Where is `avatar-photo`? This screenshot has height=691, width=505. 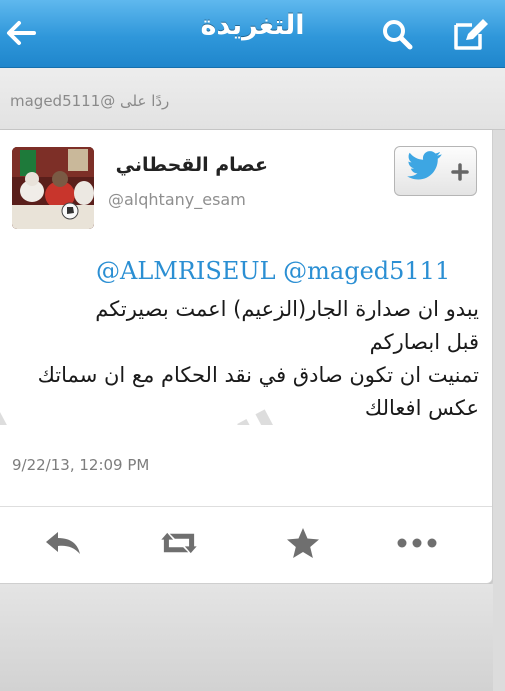 avatar-photo is located at coordinates (53, 188).